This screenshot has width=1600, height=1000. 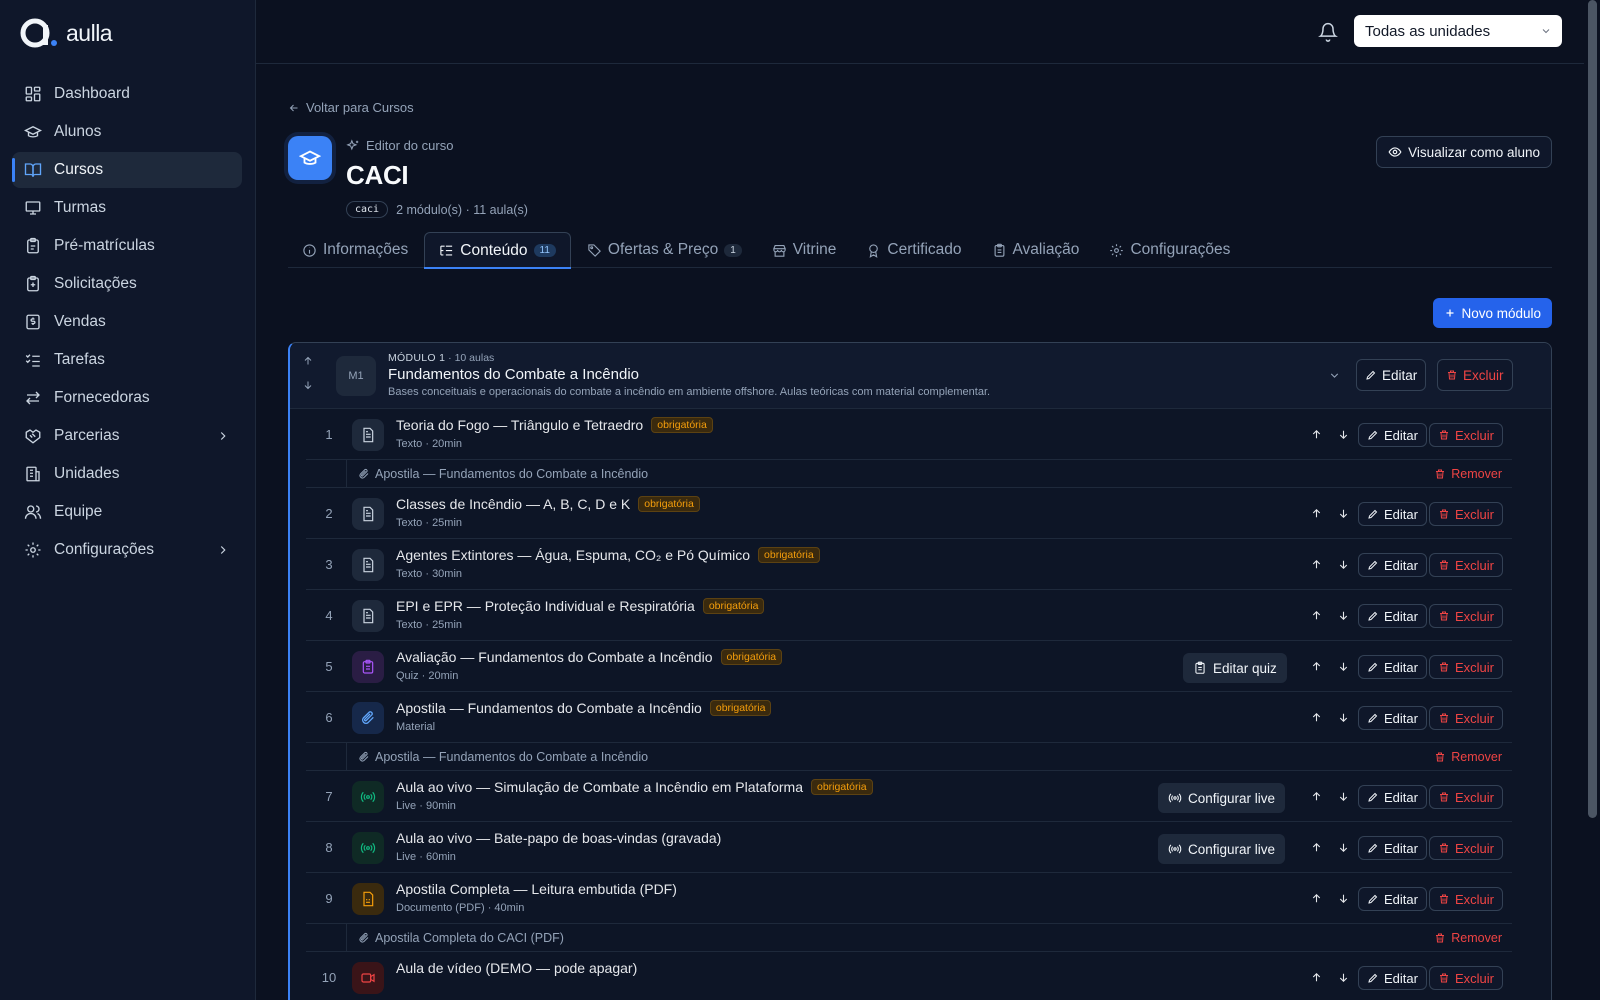 What do you see at coordinates (1501, 313) in the screenshot?
I see `new-module-label: Novo módulo` at bounding box center [1501, 313].